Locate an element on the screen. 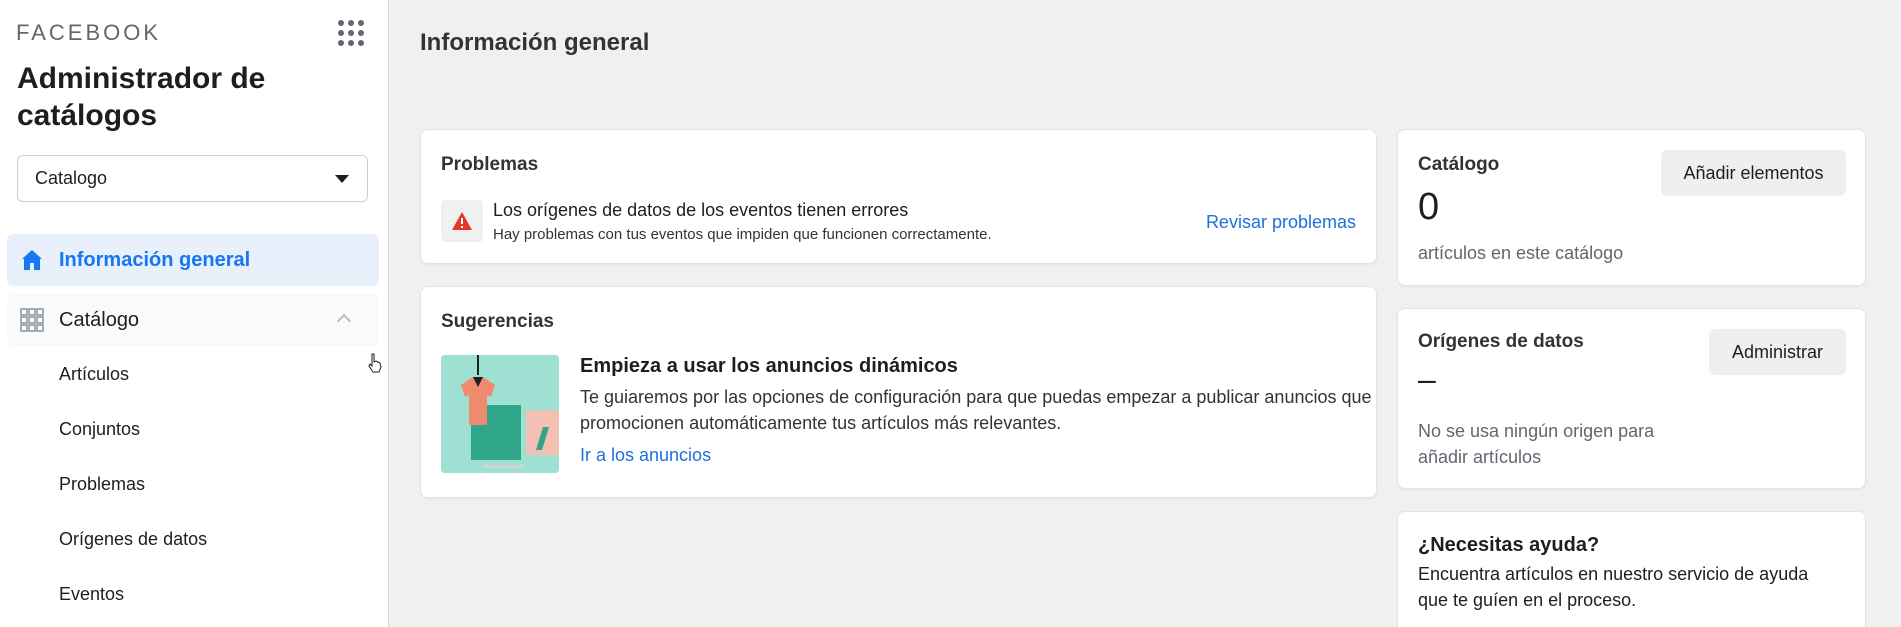 Image resolution: width=1901 pixels, height=627 pixels. nav-item-overview-label: Información general is located at coordinates (155, 259).